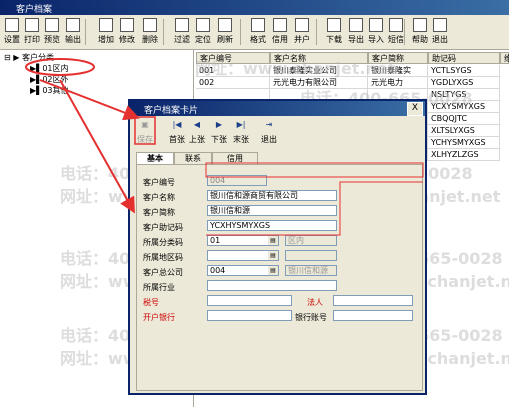 The height and width of the screenshot is (407, 509). I want to click on annotation-ellipse, so click(60, 67).